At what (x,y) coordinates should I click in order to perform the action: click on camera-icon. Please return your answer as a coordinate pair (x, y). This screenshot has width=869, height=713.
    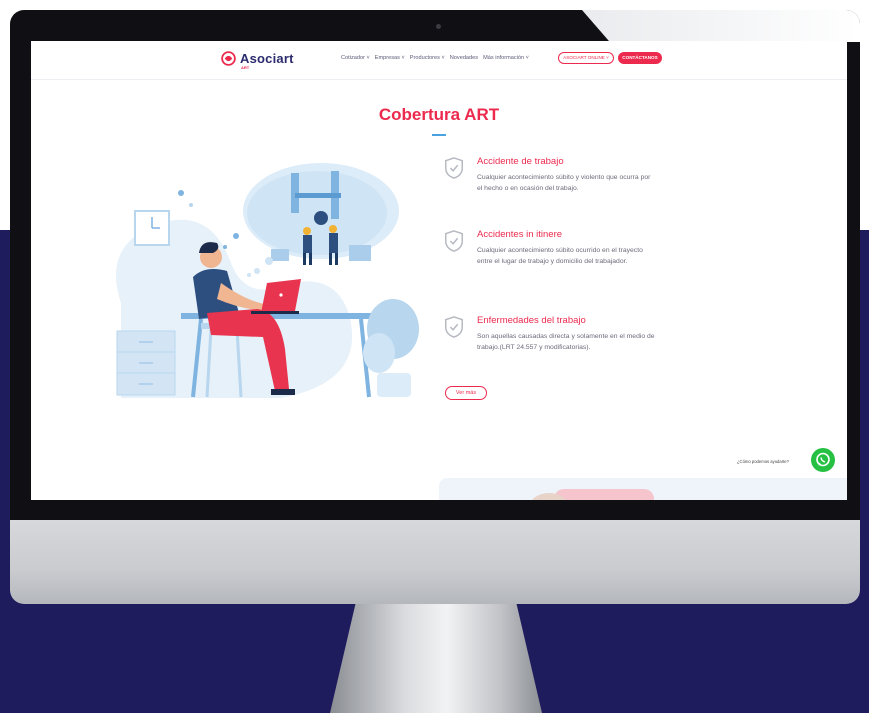
    Looking at the image, I should click on (438, 26).